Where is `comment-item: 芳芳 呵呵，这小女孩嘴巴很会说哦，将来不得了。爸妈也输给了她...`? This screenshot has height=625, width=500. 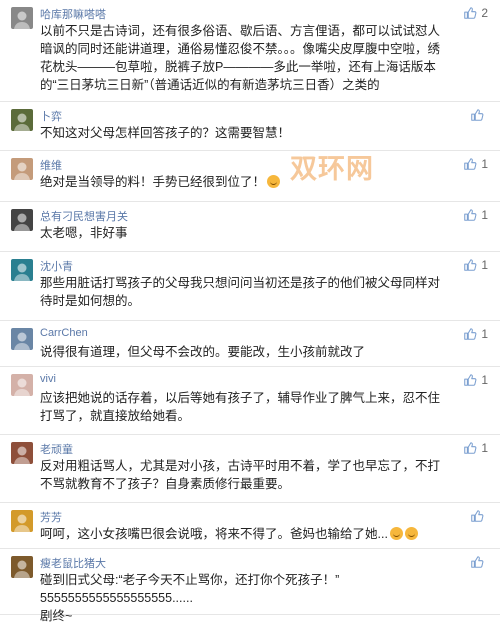
comment-item: 芳芳 呵呵，这小女孩嘴巴很会说哦，将来不得了。爸妈也输给了她... is located at coordinates (250, 526).